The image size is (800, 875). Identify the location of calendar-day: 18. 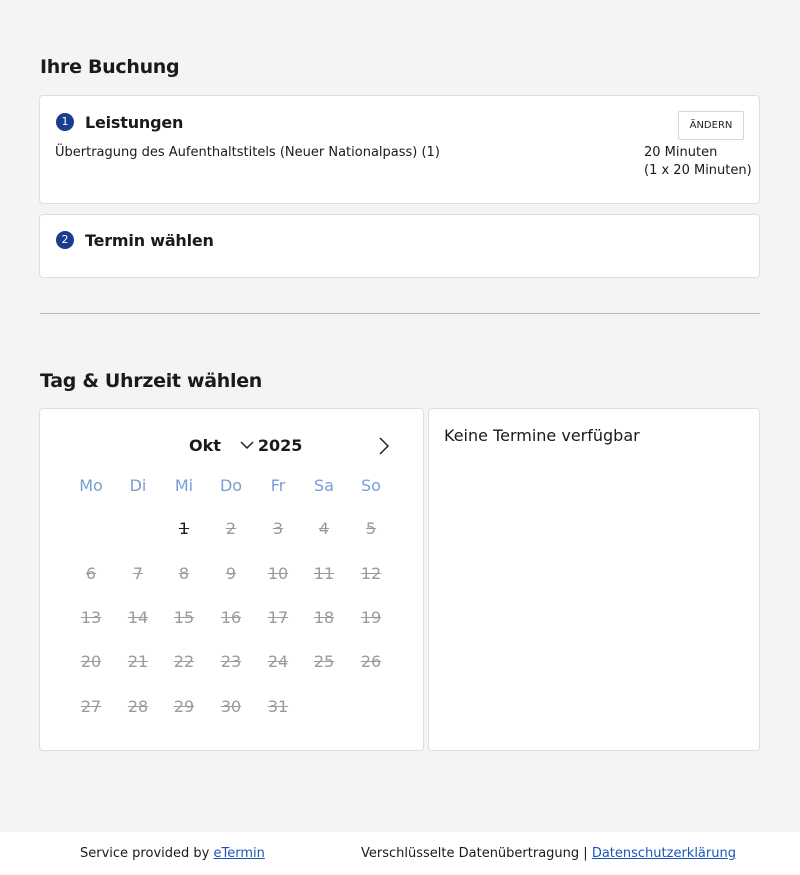
(324, 617).